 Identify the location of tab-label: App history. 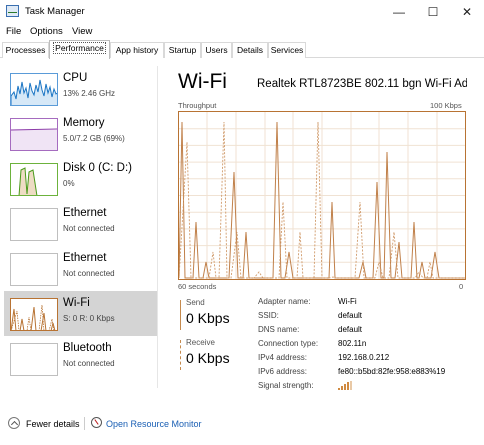
(137, 50).